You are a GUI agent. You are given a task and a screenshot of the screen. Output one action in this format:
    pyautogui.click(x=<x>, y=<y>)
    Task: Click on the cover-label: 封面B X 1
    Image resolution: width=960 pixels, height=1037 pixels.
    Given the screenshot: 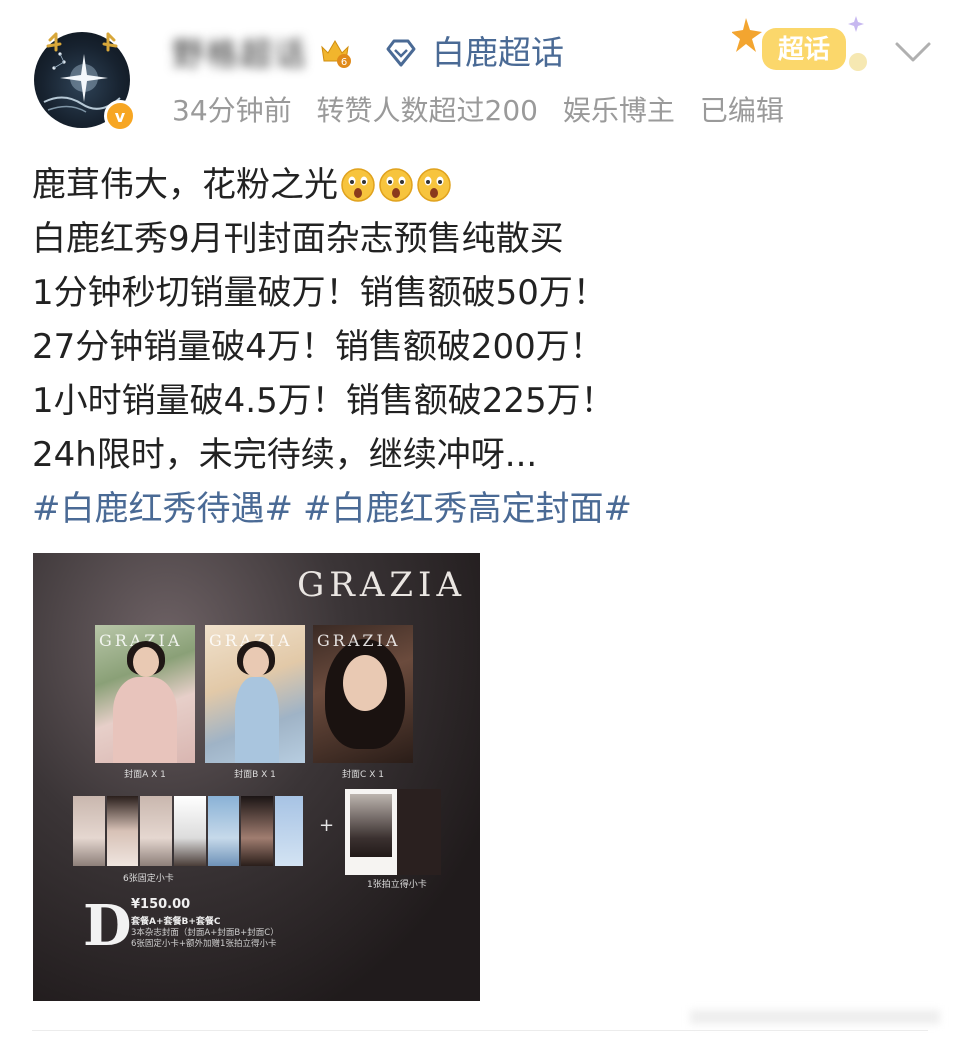 What is the action you would take?
    pyautogui.click(x=255, y=775)
    